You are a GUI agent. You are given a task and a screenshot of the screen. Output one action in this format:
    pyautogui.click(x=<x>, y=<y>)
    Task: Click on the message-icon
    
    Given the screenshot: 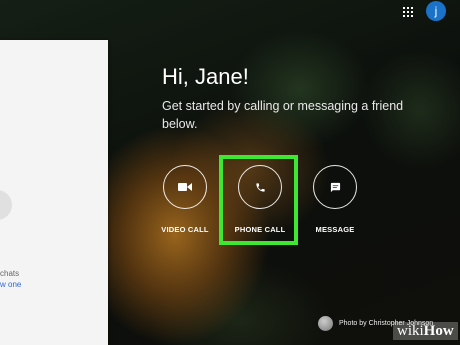 What is the action you would take?
    pyautogui.click(x=335, y=187)
    